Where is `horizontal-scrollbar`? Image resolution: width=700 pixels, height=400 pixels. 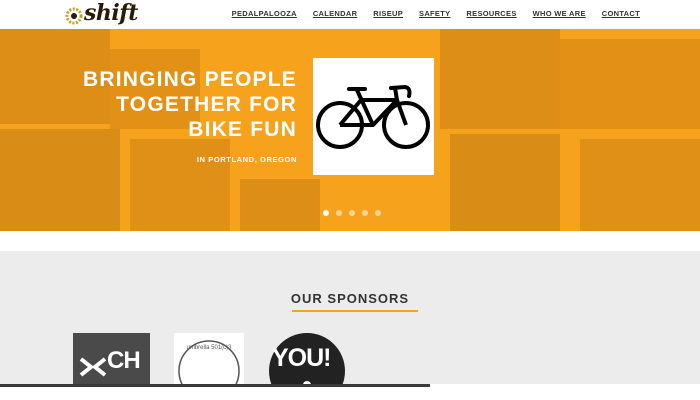 horizontal-scrollbar is located at coordinates (215, 385).